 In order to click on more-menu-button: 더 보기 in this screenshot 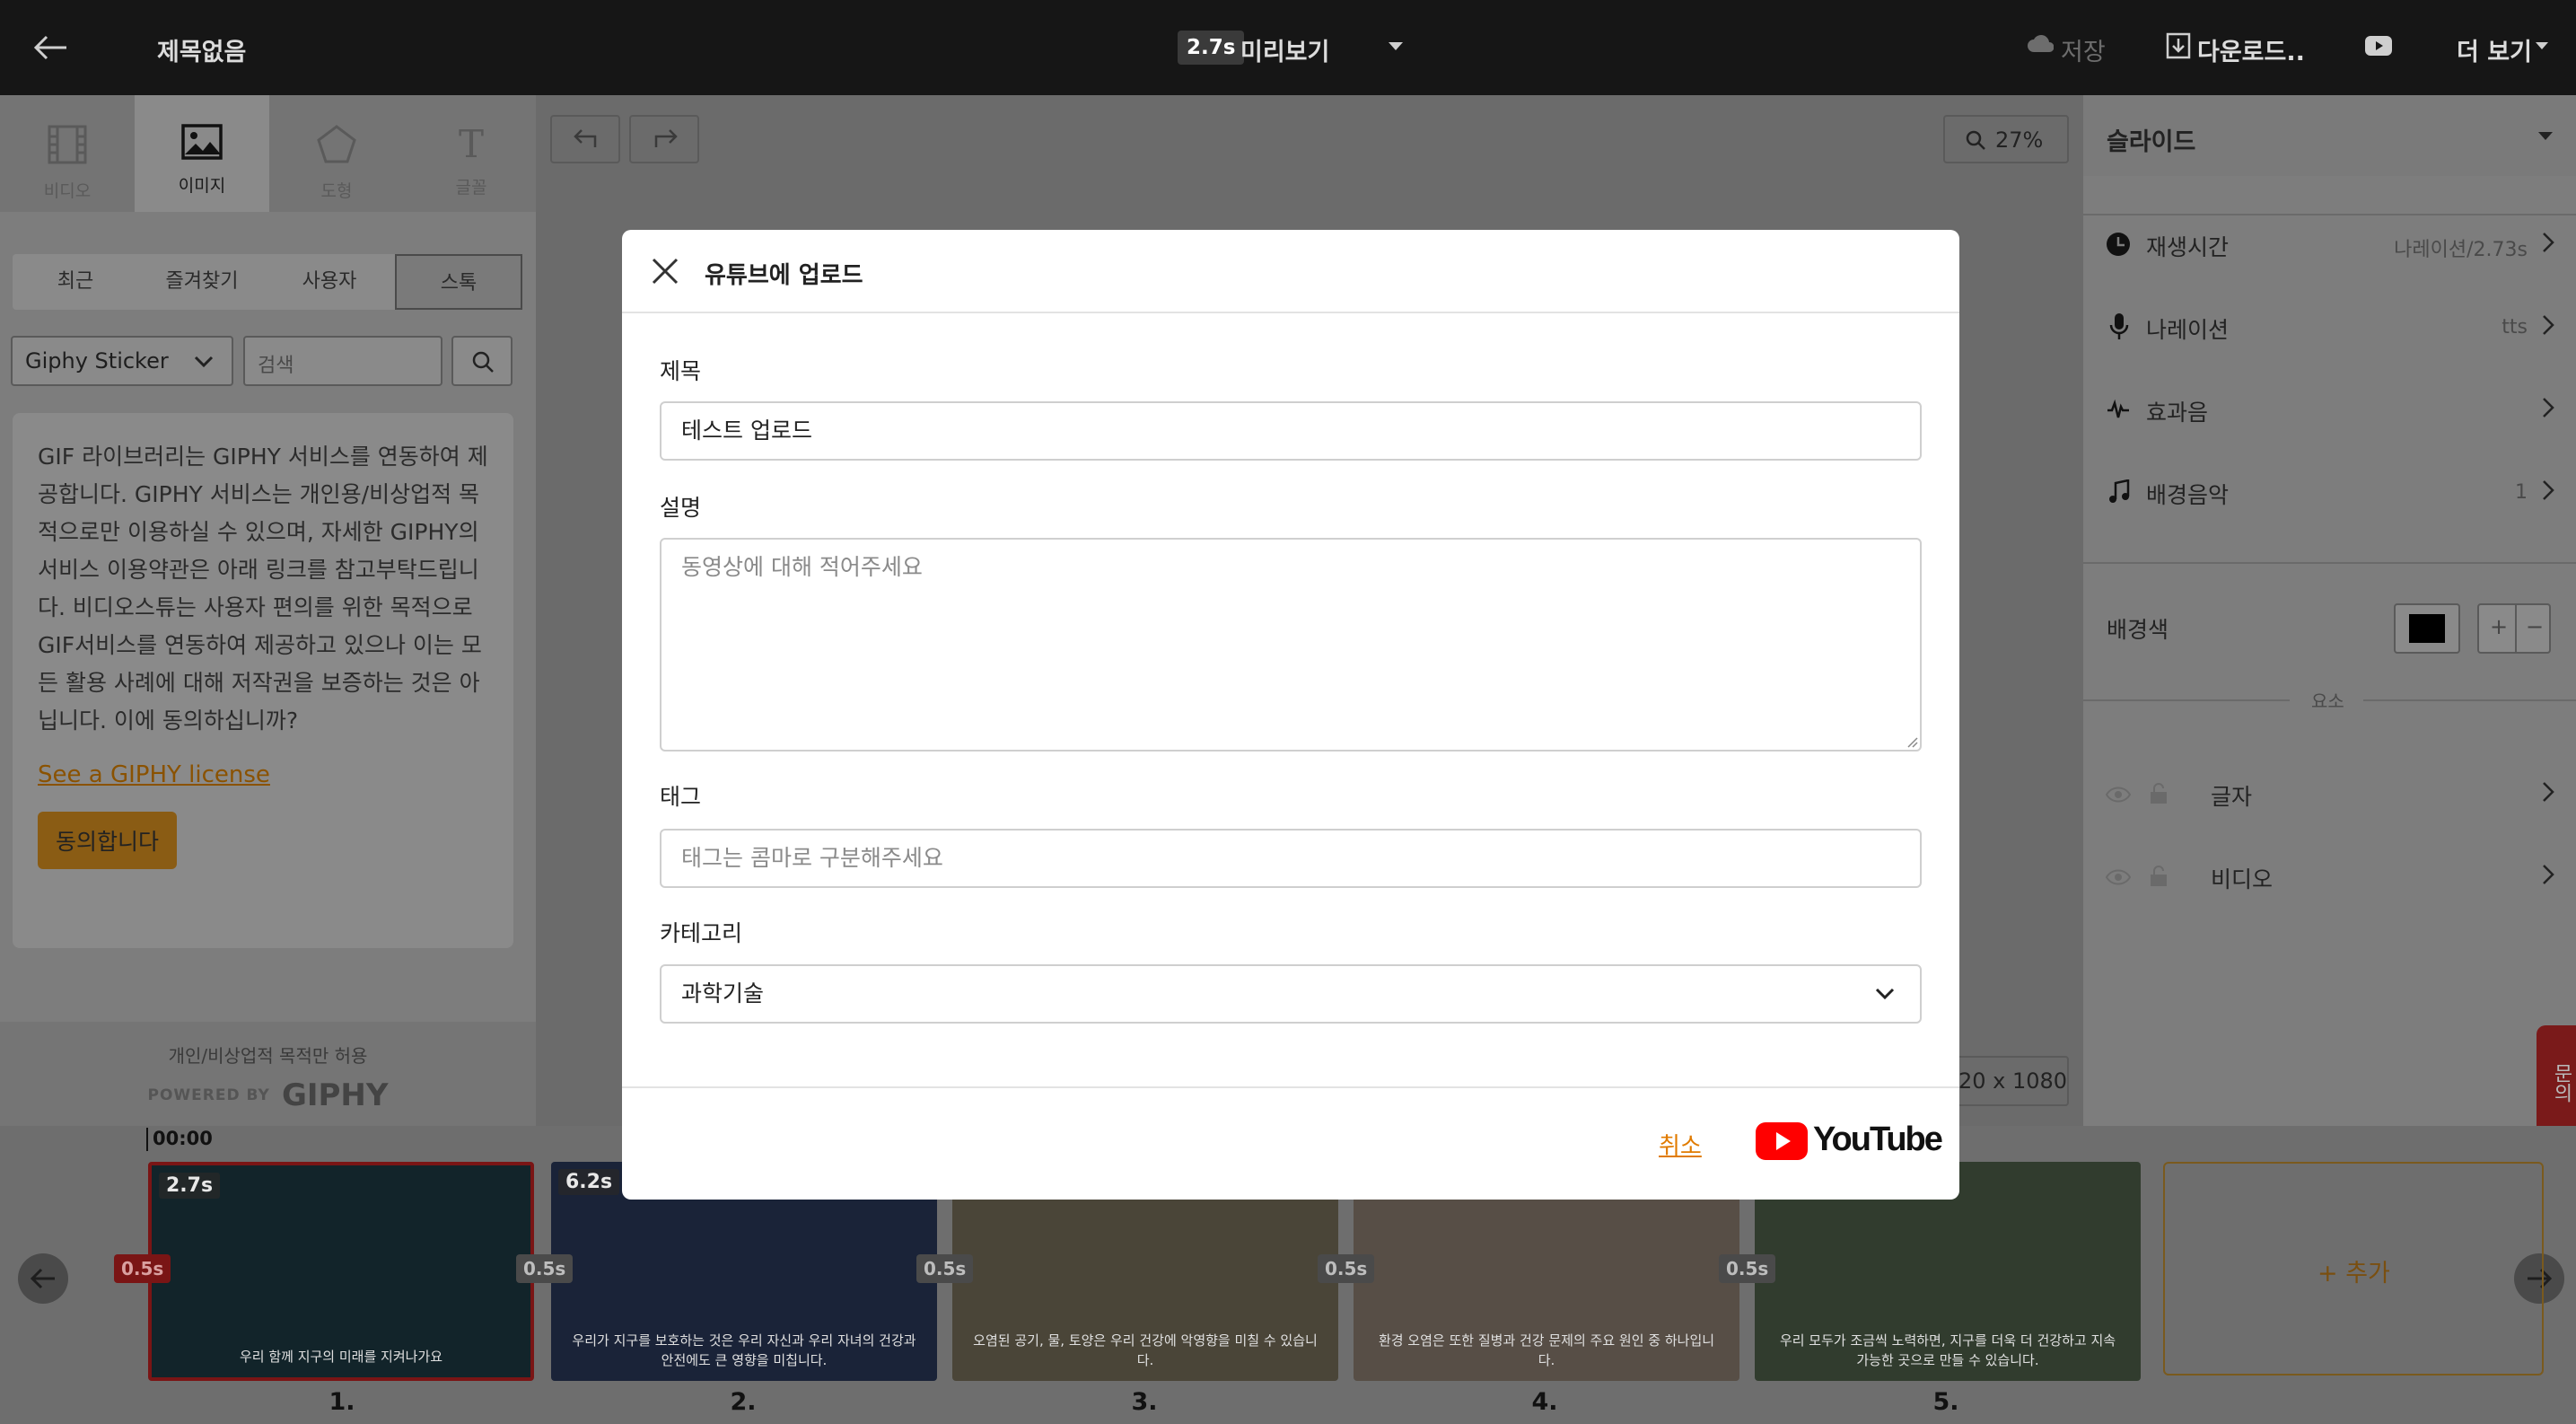, I will do `click(2494, 49)`.